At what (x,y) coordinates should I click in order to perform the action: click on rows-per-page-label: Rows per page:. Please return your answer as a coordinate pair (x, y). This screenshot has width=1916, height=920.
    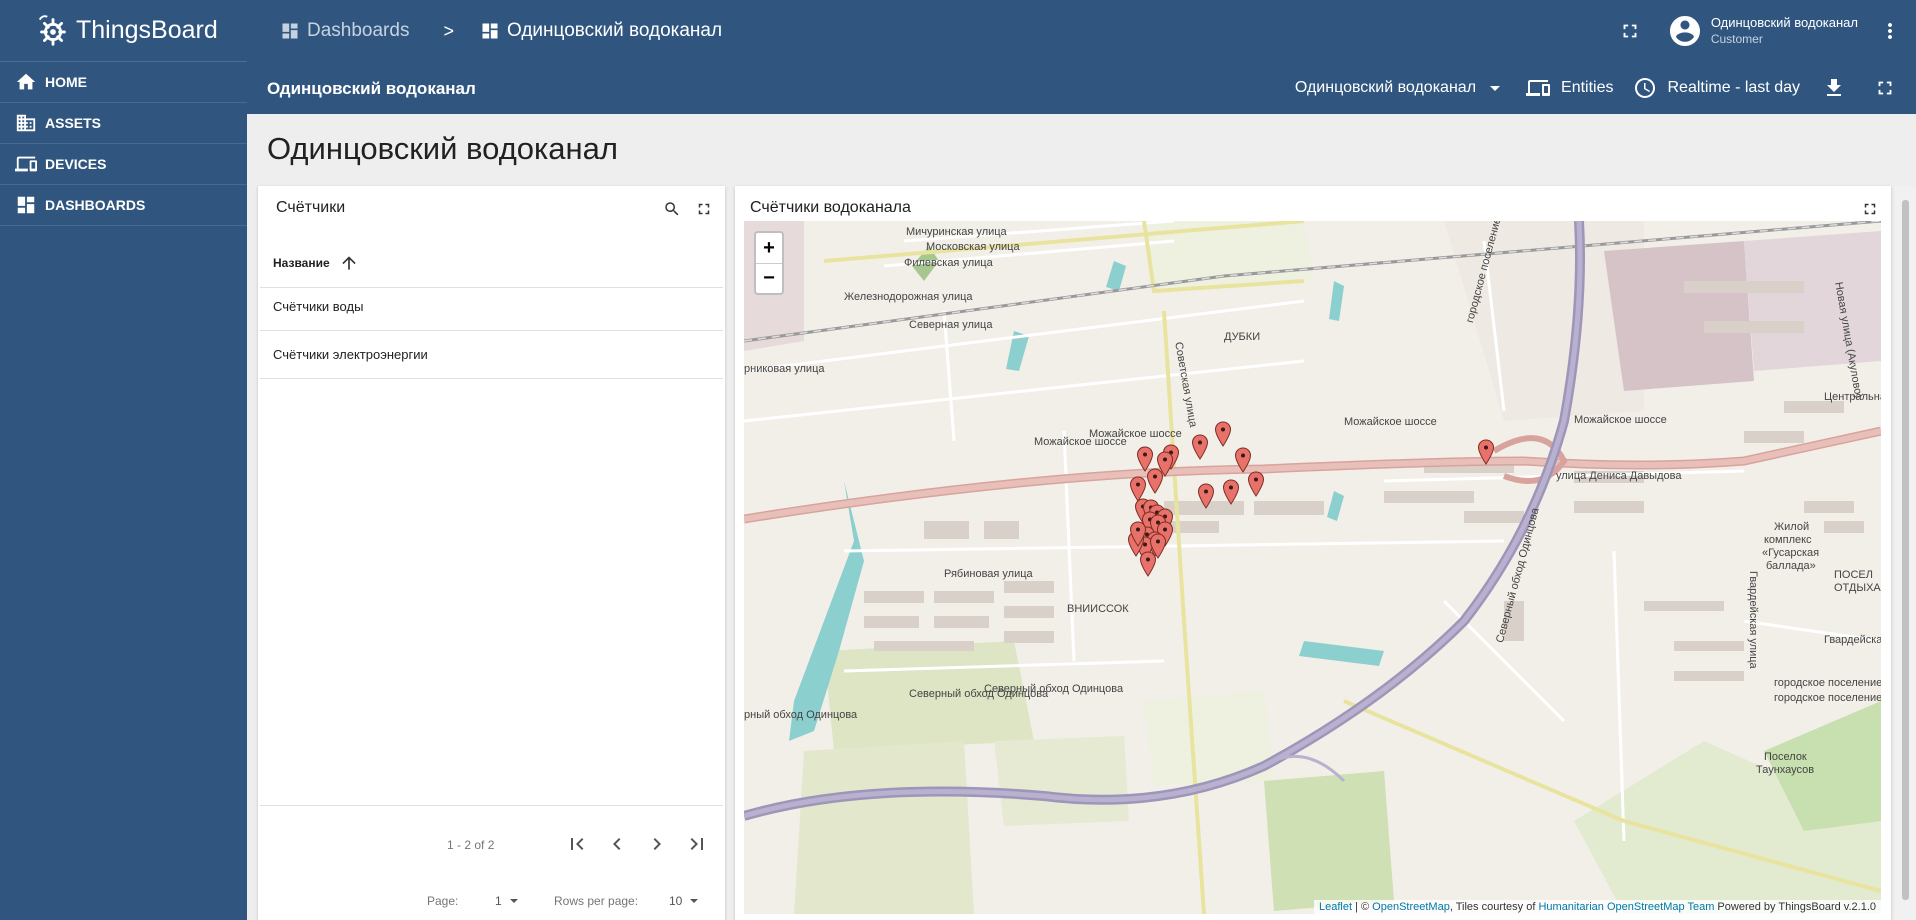
    Looking at the image, I should click on (596, 901).